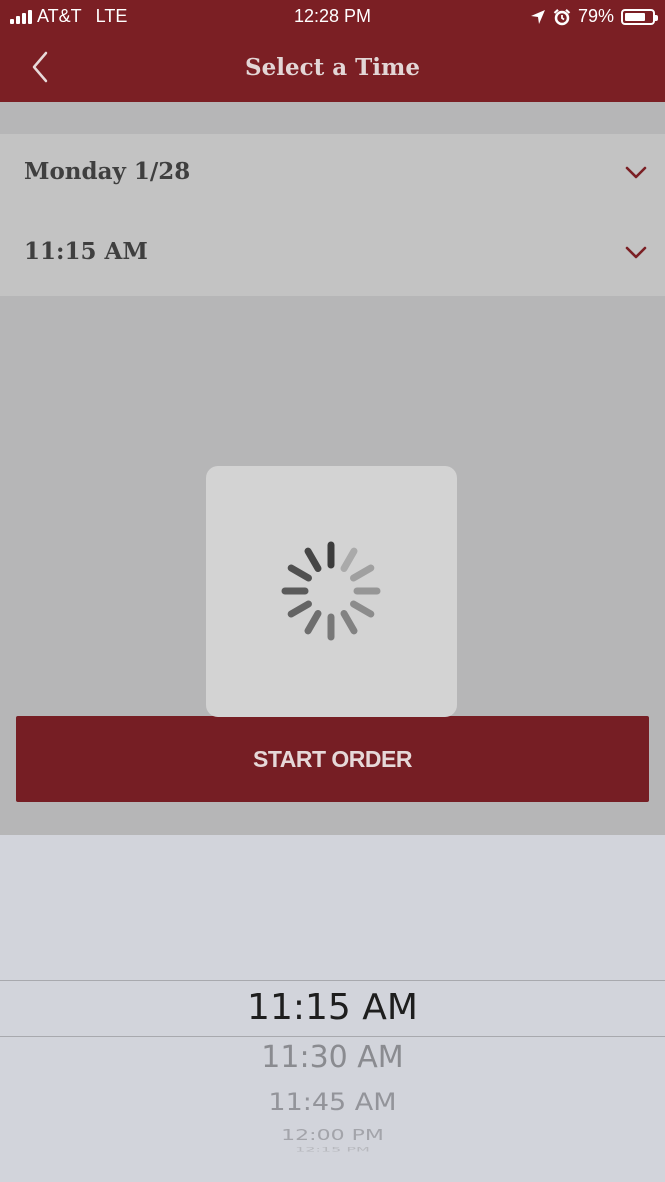  I want to click on battery-fill, so click(635, 16).